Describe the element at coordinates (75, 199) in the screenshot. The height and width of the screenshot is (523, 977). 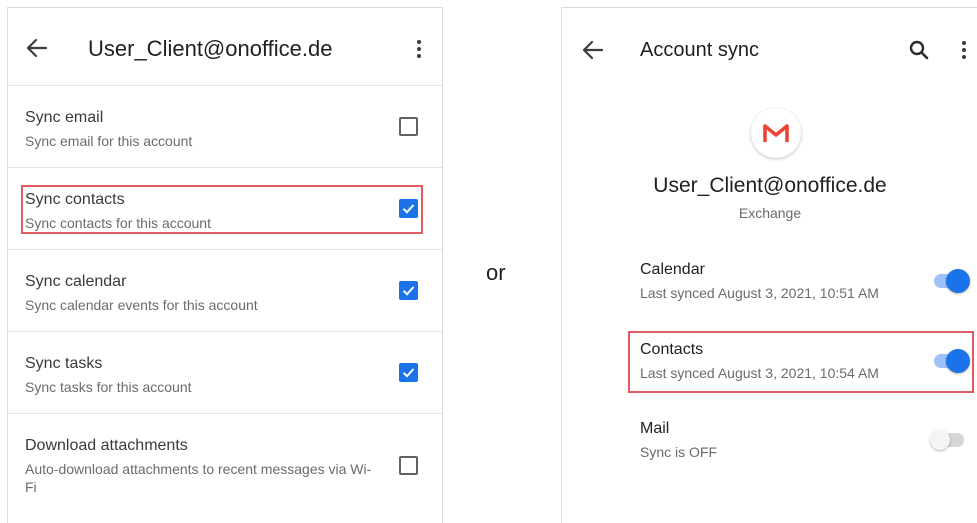
I see `setting-title: Sync contacts` at that location.